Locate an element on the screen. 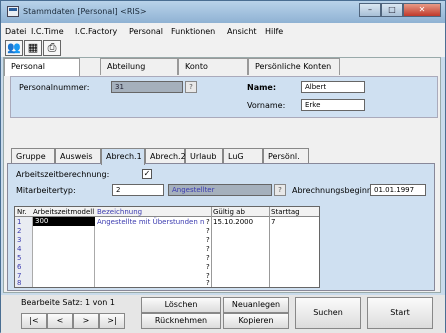 Image resolution: width=446 pixels, height=333 pixels. subtab-persoenl: Persönl. is located at coordinates (286, 156).